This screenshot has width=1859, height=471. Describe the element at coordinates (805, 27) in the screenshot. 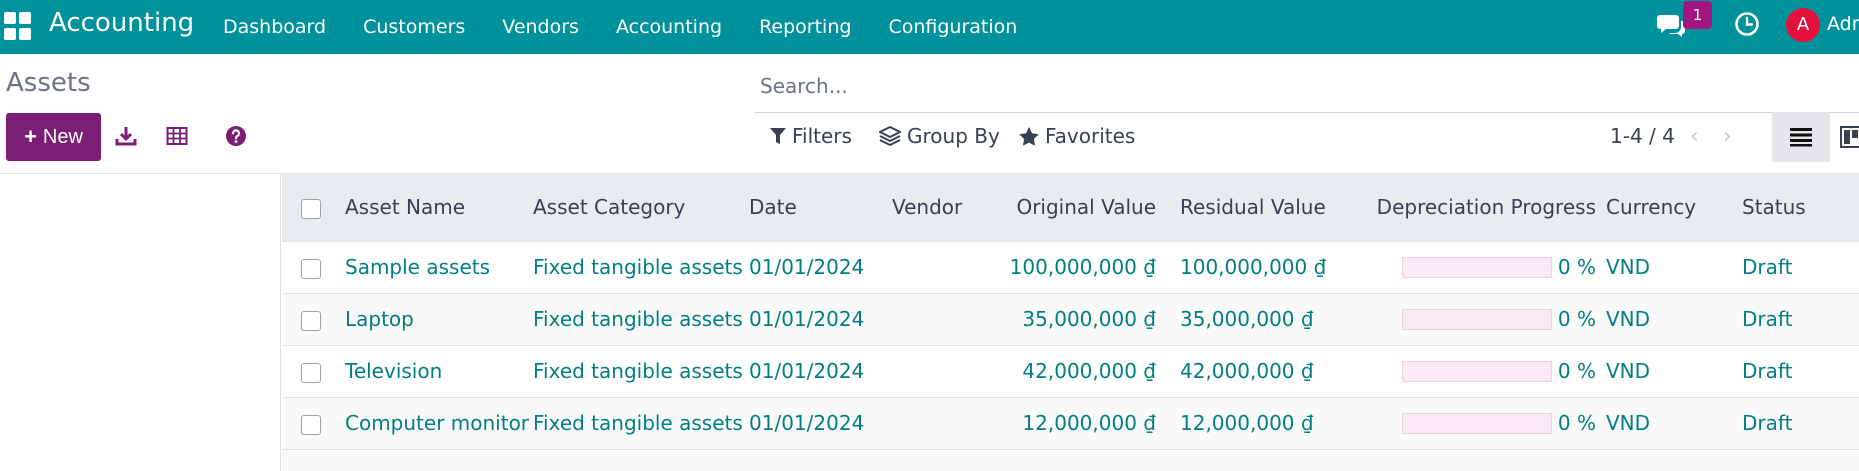

I see `menu-item-reporting: Reporting` at that location.